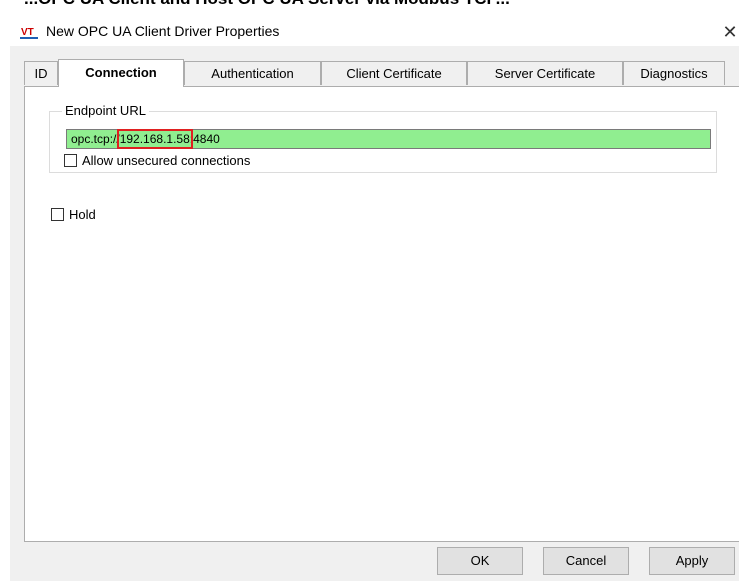  What do you see at coordinates (545, 73) in the screenshot?
I see `tab-server-certificate: Server Certificate` at bounding box center [545, 73].